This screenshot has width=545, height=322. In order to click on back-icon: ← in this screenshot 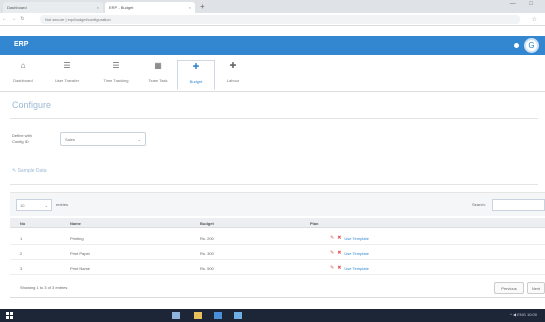, I will do `click(4, 19)`.